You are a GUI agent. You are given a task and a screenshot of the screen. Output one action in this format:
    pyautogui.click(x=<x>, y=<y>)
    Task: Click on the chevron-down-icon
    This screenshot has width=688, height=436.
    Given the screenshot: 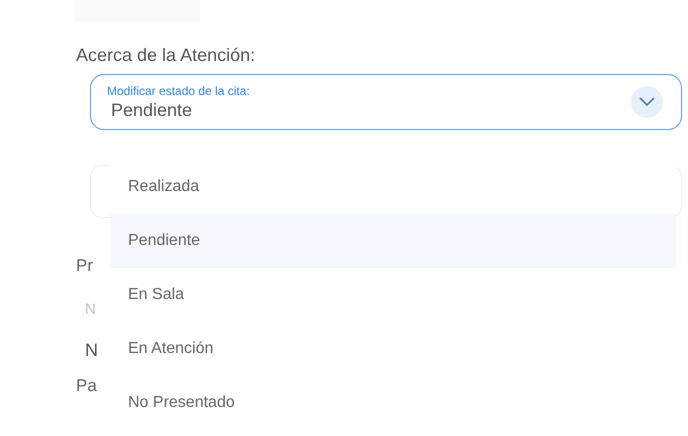 What is the action you would take?
    pyautogui.click(x=647, y=102)
    